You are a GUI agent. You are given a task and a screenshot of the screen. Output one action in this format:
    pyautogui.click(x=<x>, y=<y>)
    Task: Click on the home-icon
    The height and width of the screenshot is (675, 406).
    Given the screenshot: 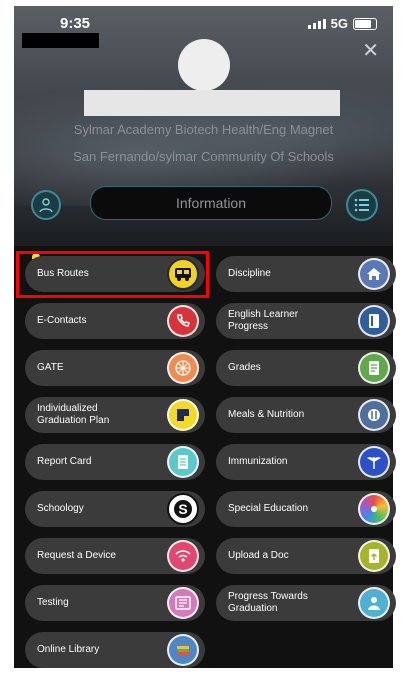 What is the action you would take?
    pyautogui.click(x=374, y=274)
    